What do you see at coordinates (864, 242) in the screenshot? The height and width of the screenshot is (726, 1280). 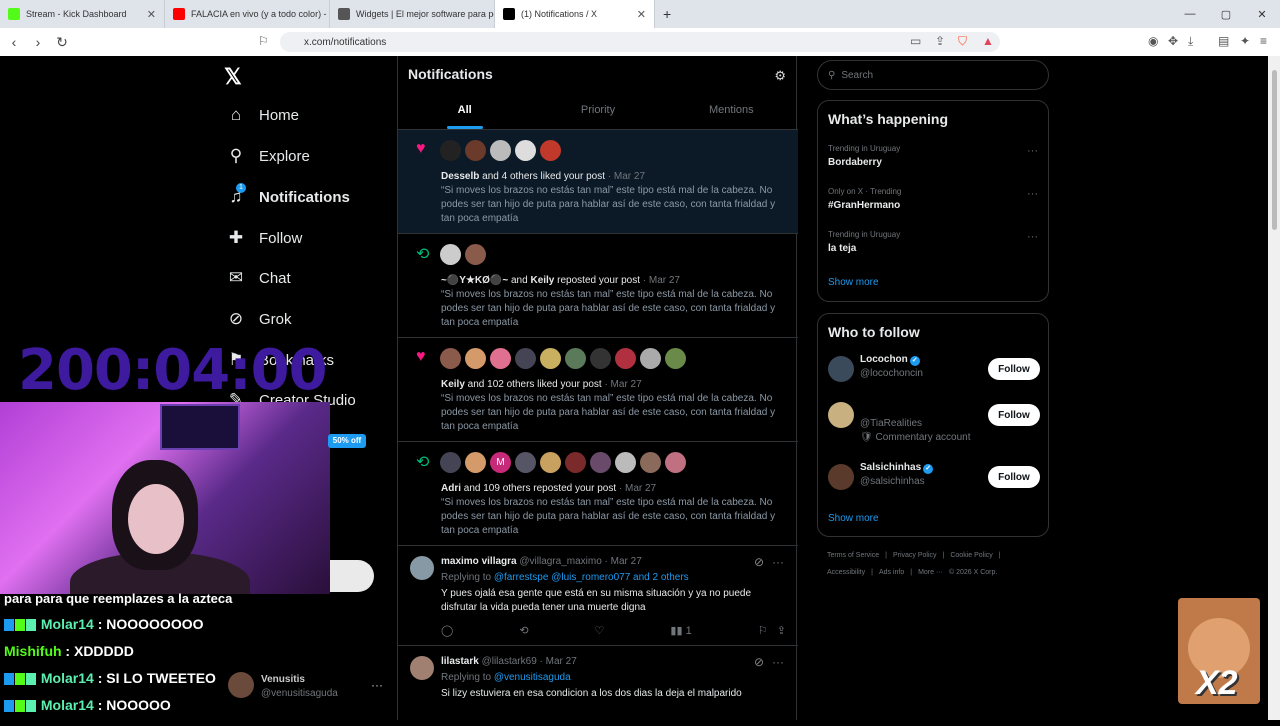 I see `trend-item: Trending in Uruguay la teja` at bounding box center [864, 242].